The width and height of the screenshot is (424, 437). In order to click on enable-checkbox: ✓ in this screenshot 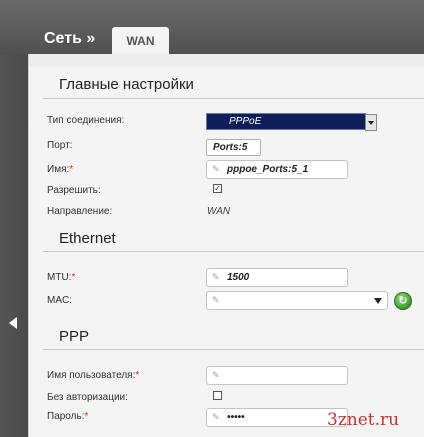, I will do `click(217, 188)`.